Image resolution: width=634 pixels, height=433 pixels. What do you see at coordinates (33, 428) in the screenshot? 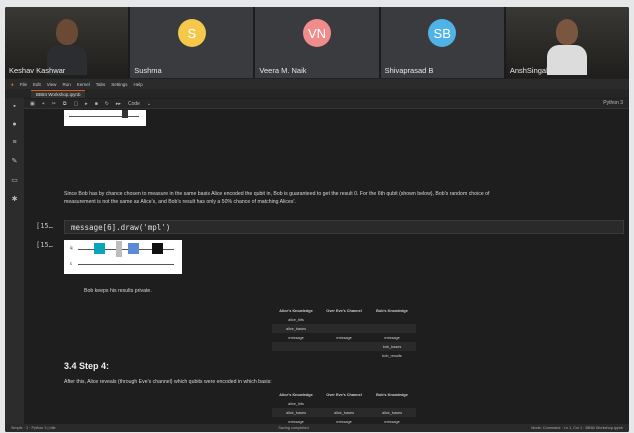
I see `status-left: Simple · 1 · Python 3 | Idle` at bounding box center [33, 428].